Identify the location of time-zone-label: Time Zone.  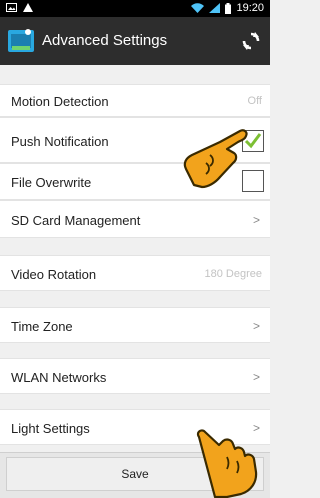
(42, 326).